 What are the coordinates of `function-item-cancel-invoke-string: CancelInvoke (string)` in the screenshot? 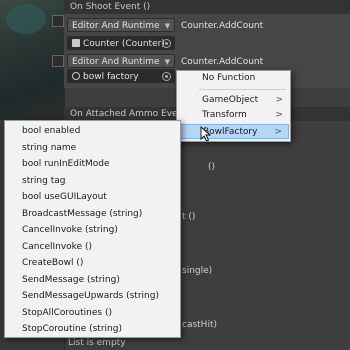 It's located at (70, 230).